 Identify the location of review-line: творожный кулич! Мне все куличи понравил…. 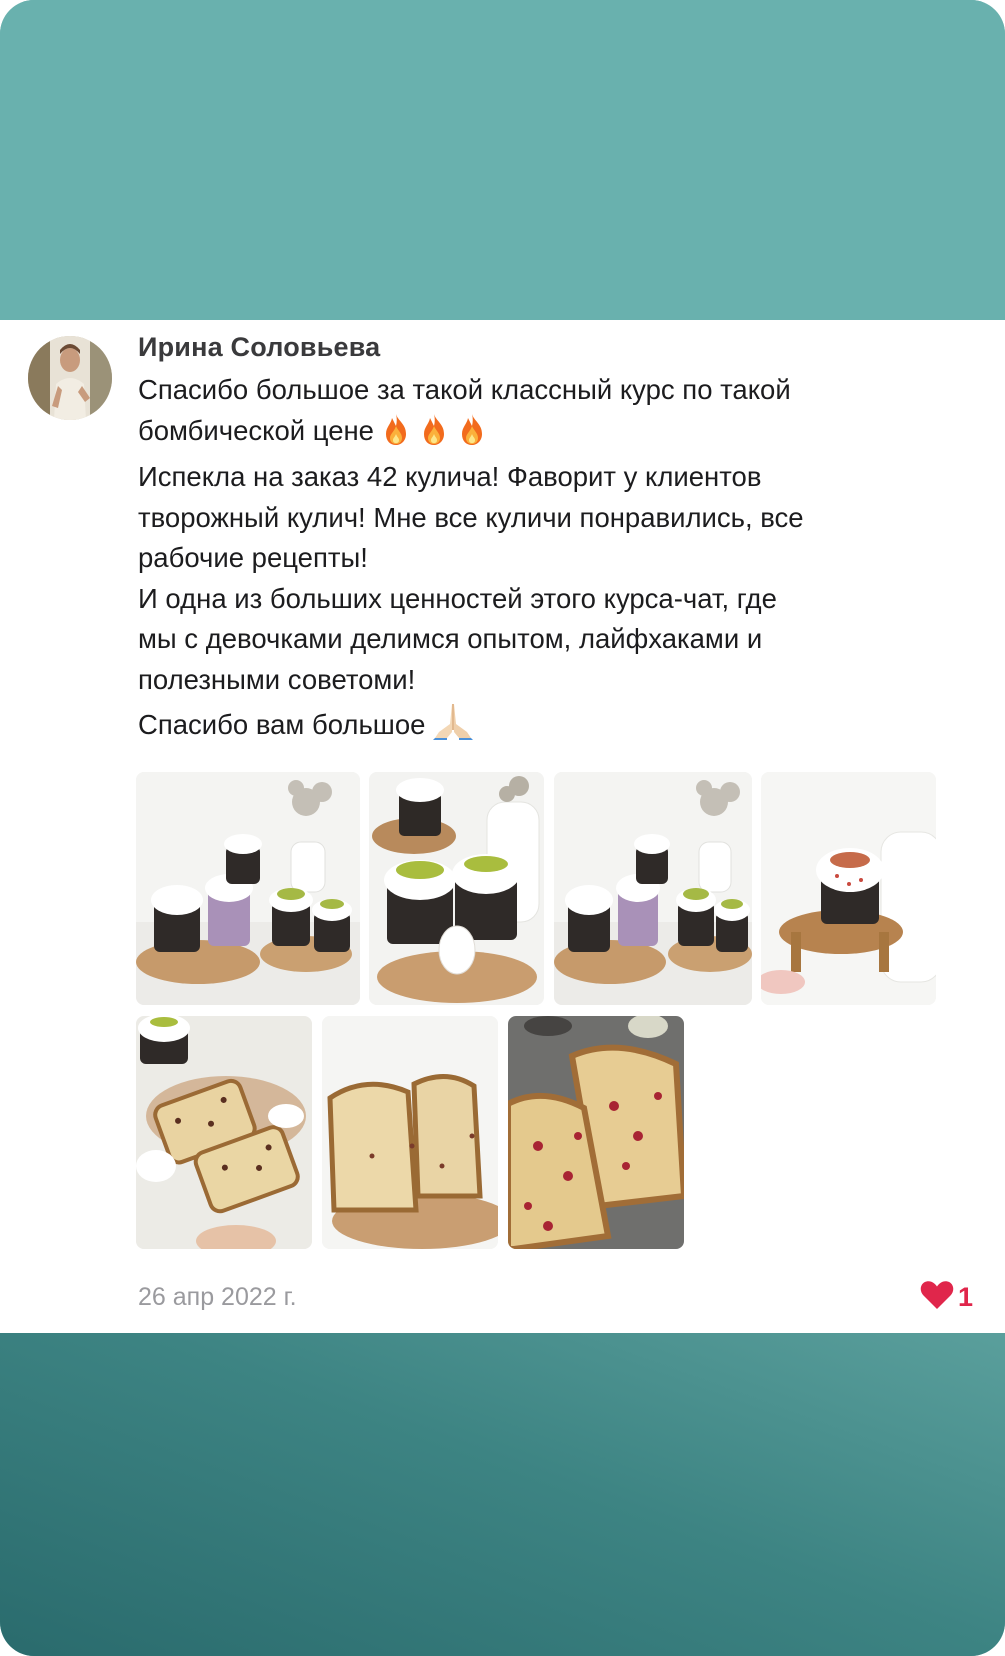
(471, 517).